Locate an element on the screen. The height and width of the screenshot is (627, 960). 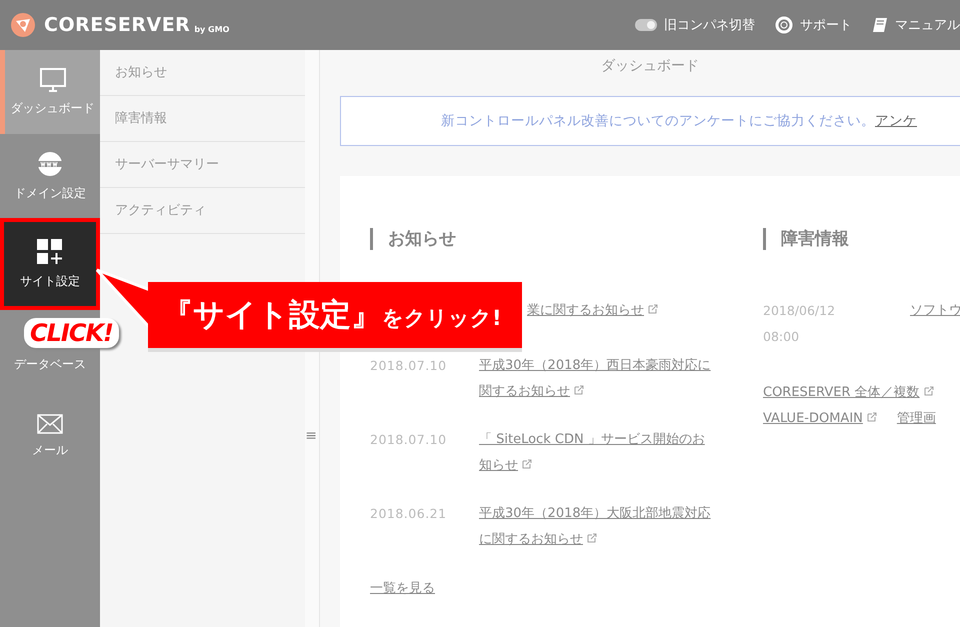
lifebuoy-icon is located at coordinates (784, 25).